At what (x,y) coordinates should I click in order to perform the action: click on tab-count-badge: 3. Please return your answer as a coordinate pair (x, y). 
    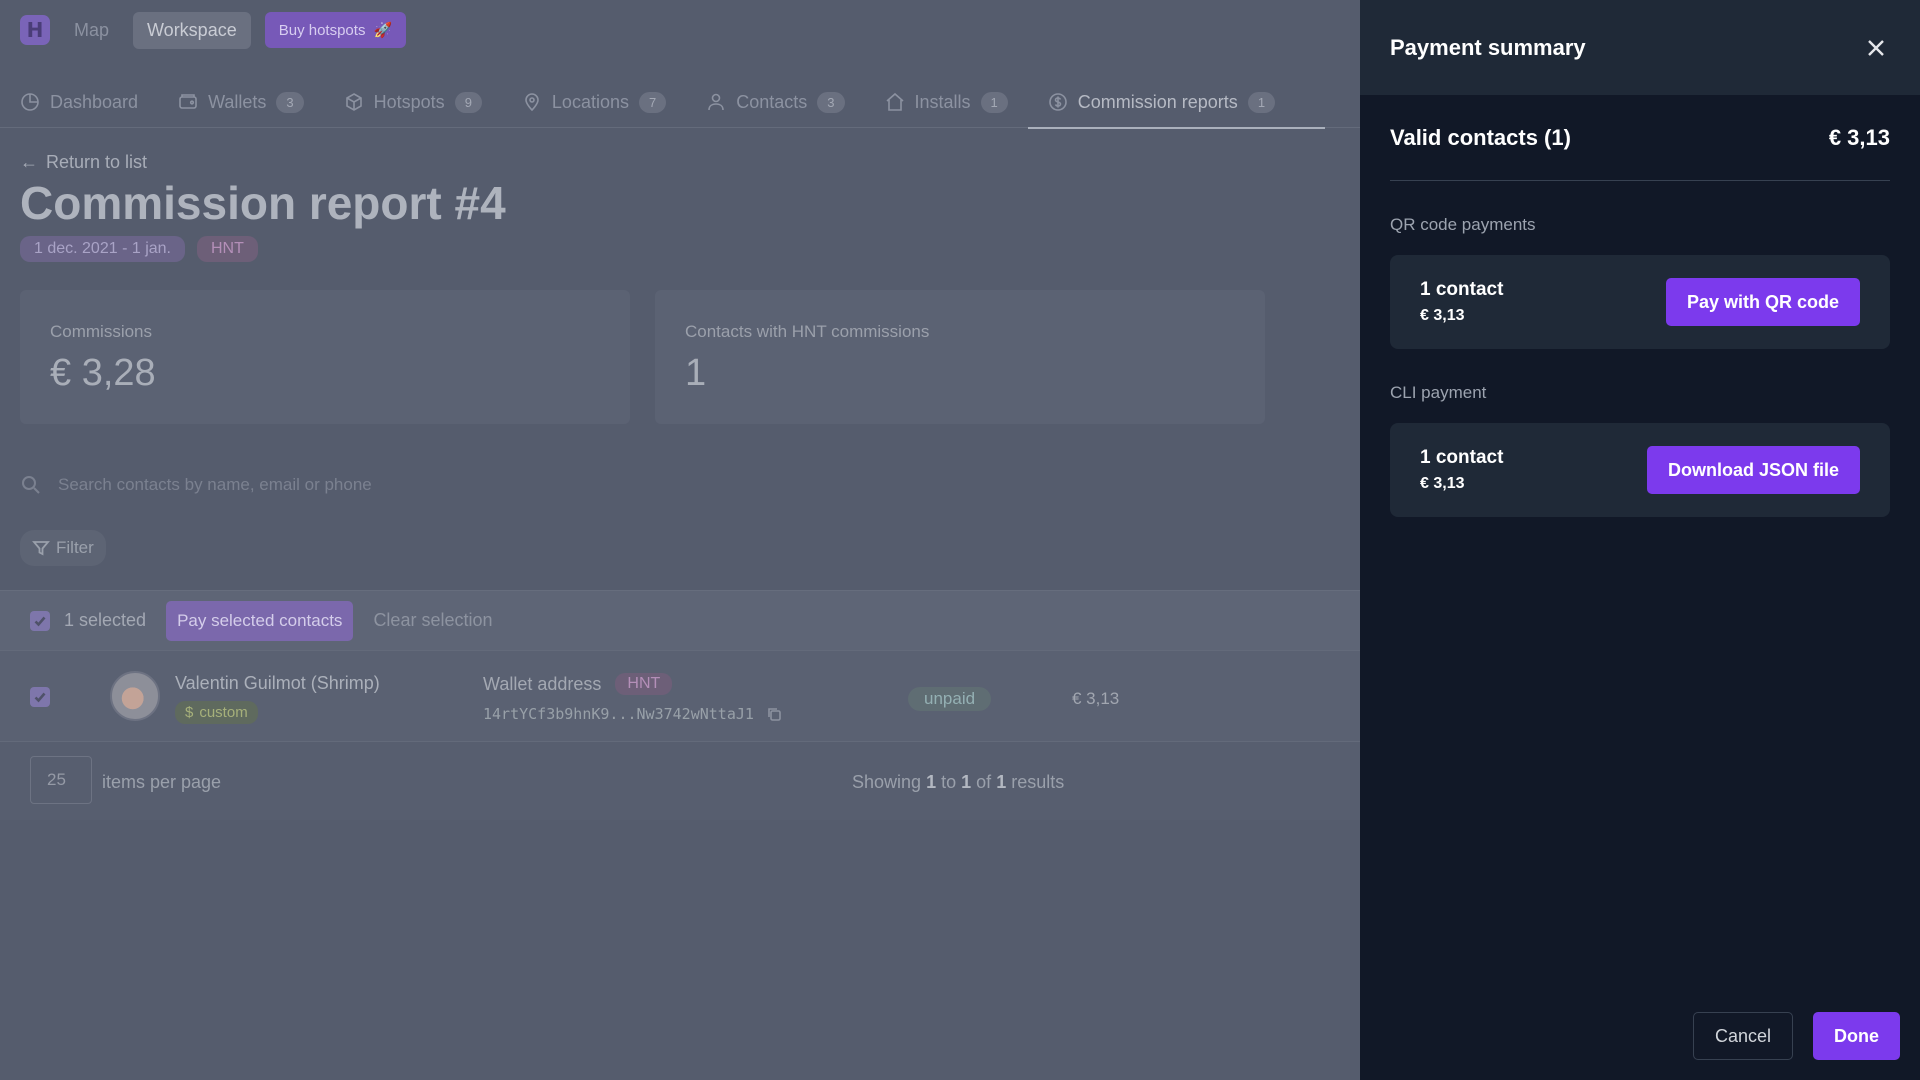
    Looking at the image, I should click on (290, 102).